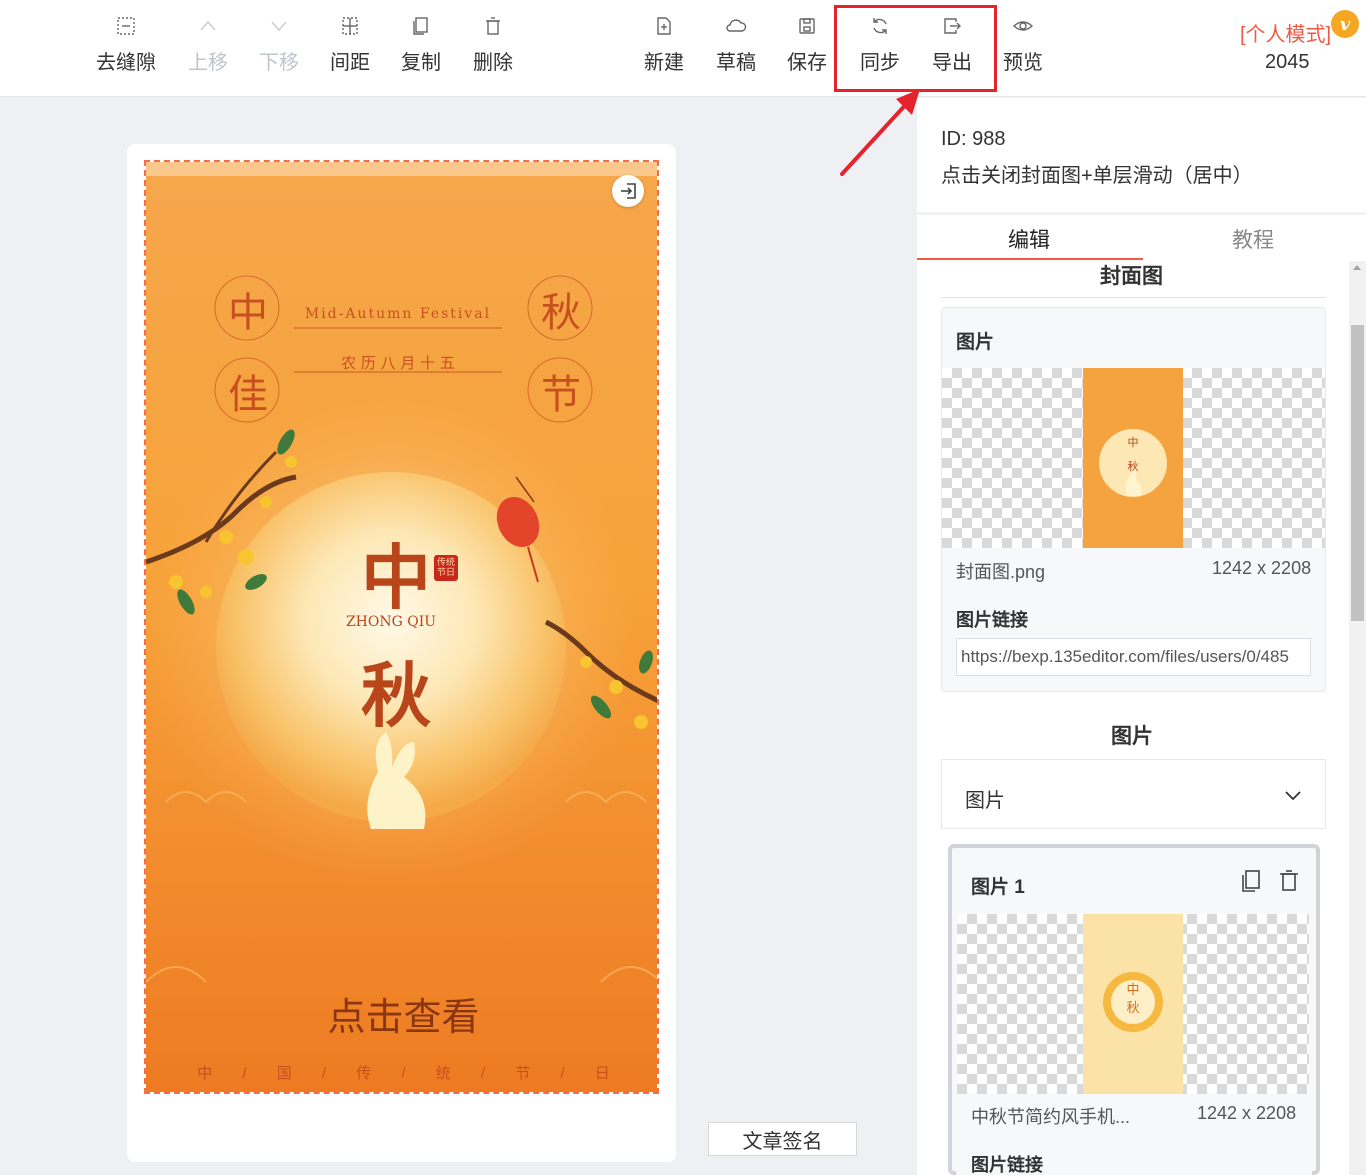 The width and height of the screenshot is (1366, 1175). Describe the element at coordinates (1253, 239) in the screenshot. I see `tab-tutorial: 教程` at that location.